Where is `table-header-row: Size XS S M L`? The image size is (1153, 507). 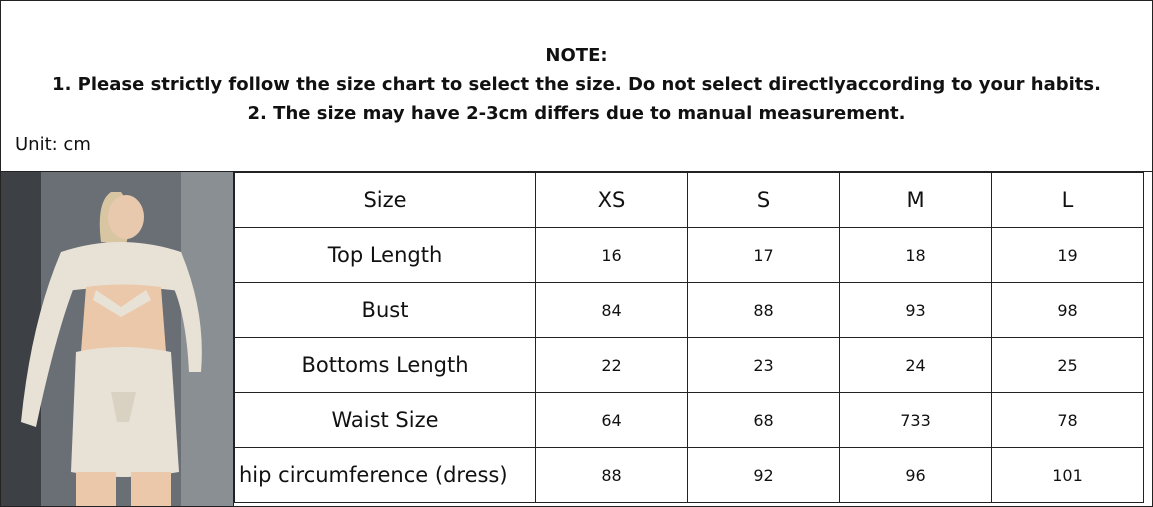
table-header-row: Size XS S M L is located at coordinates (689, 200).